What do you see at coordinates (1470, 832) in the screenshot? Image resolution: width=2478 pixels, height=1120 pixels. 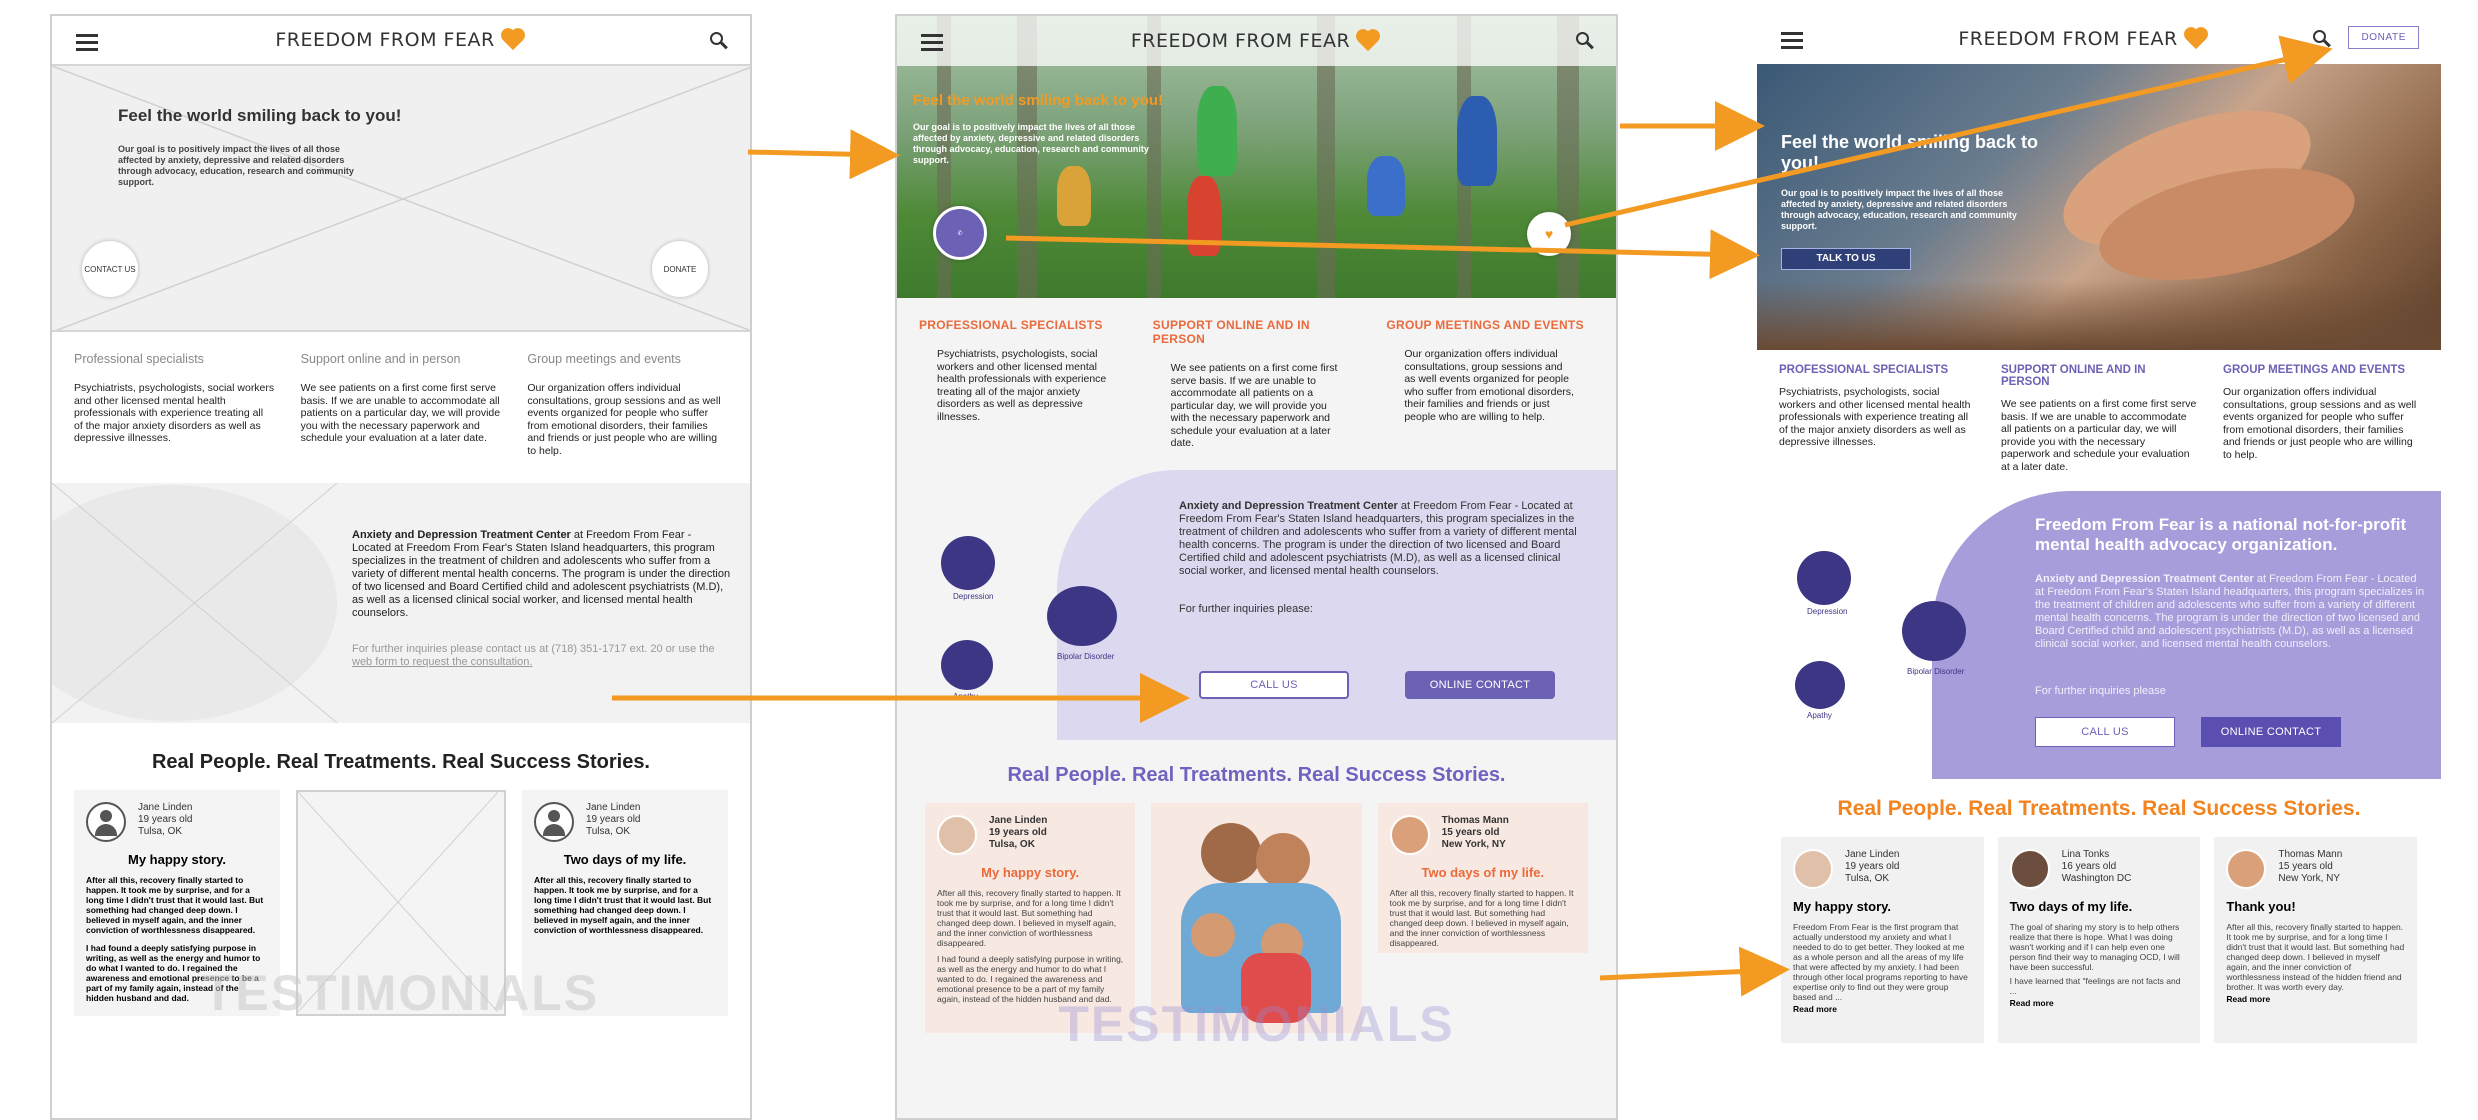 I see `person-age: 15 years old` at bounding box center [1470, 832].